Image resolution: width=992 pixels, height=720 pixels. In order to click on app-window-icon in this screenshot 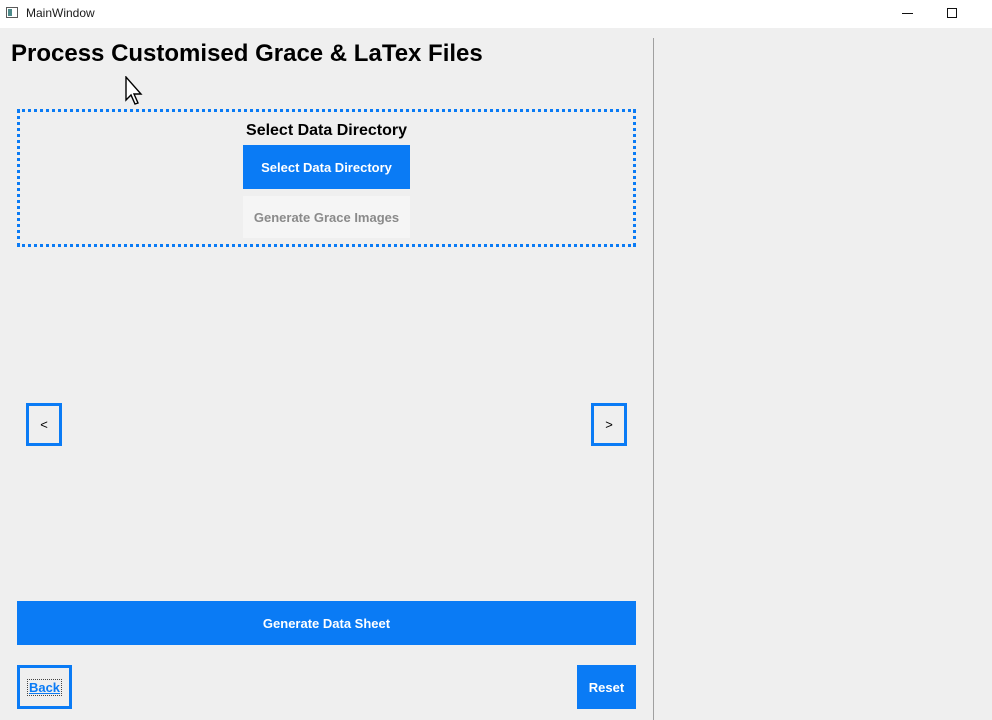, I will do `click(12, 12)`.